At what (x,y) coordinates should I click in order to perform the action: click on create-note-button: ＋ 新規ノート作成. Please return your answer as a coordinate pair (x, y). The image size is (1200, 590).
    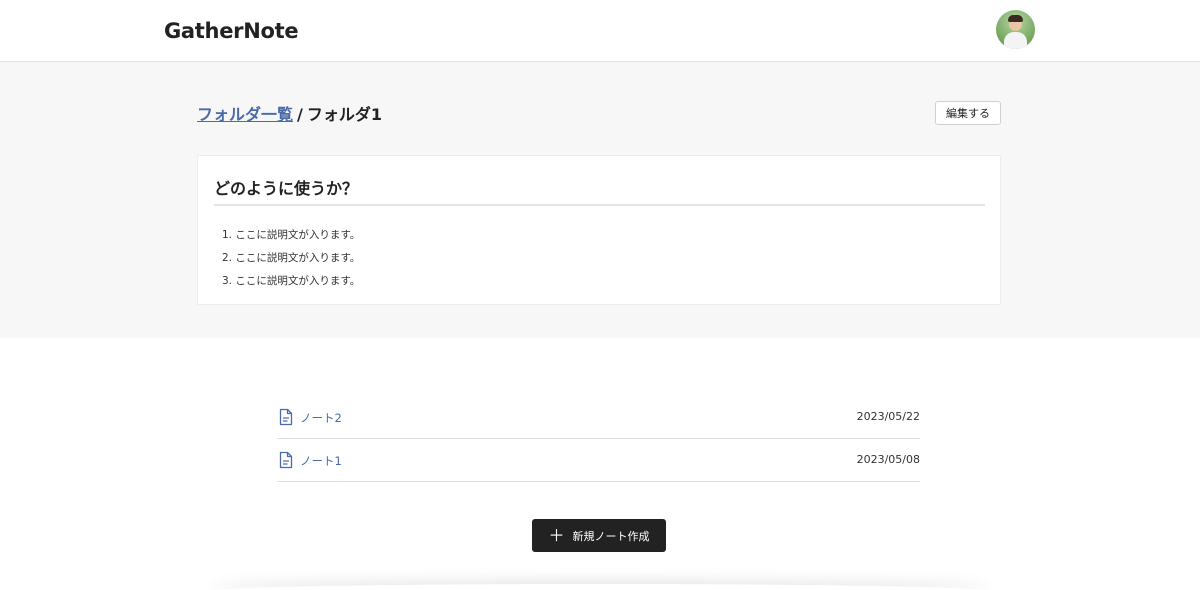
    Looking at the image, I should click on (599, 535).